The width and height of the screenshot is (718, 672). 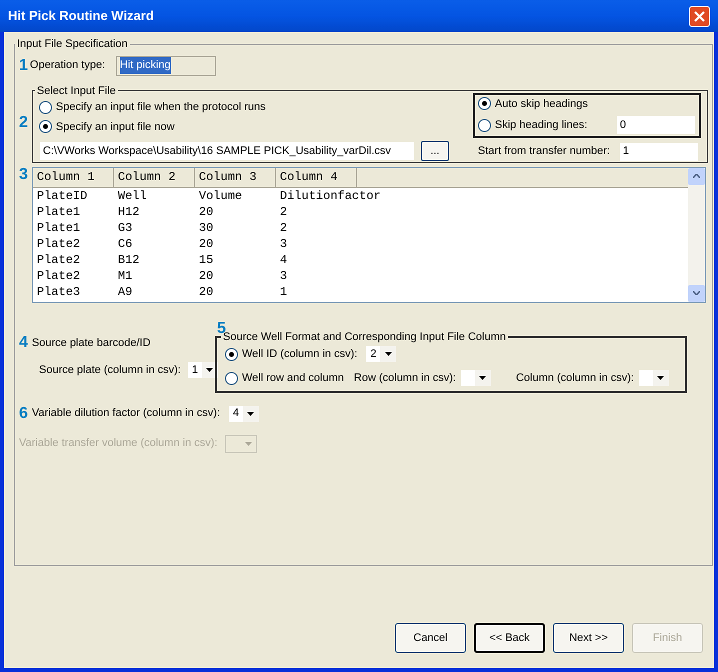 I want to click on wizard-button: Next >>, so click(x=588, y=638).